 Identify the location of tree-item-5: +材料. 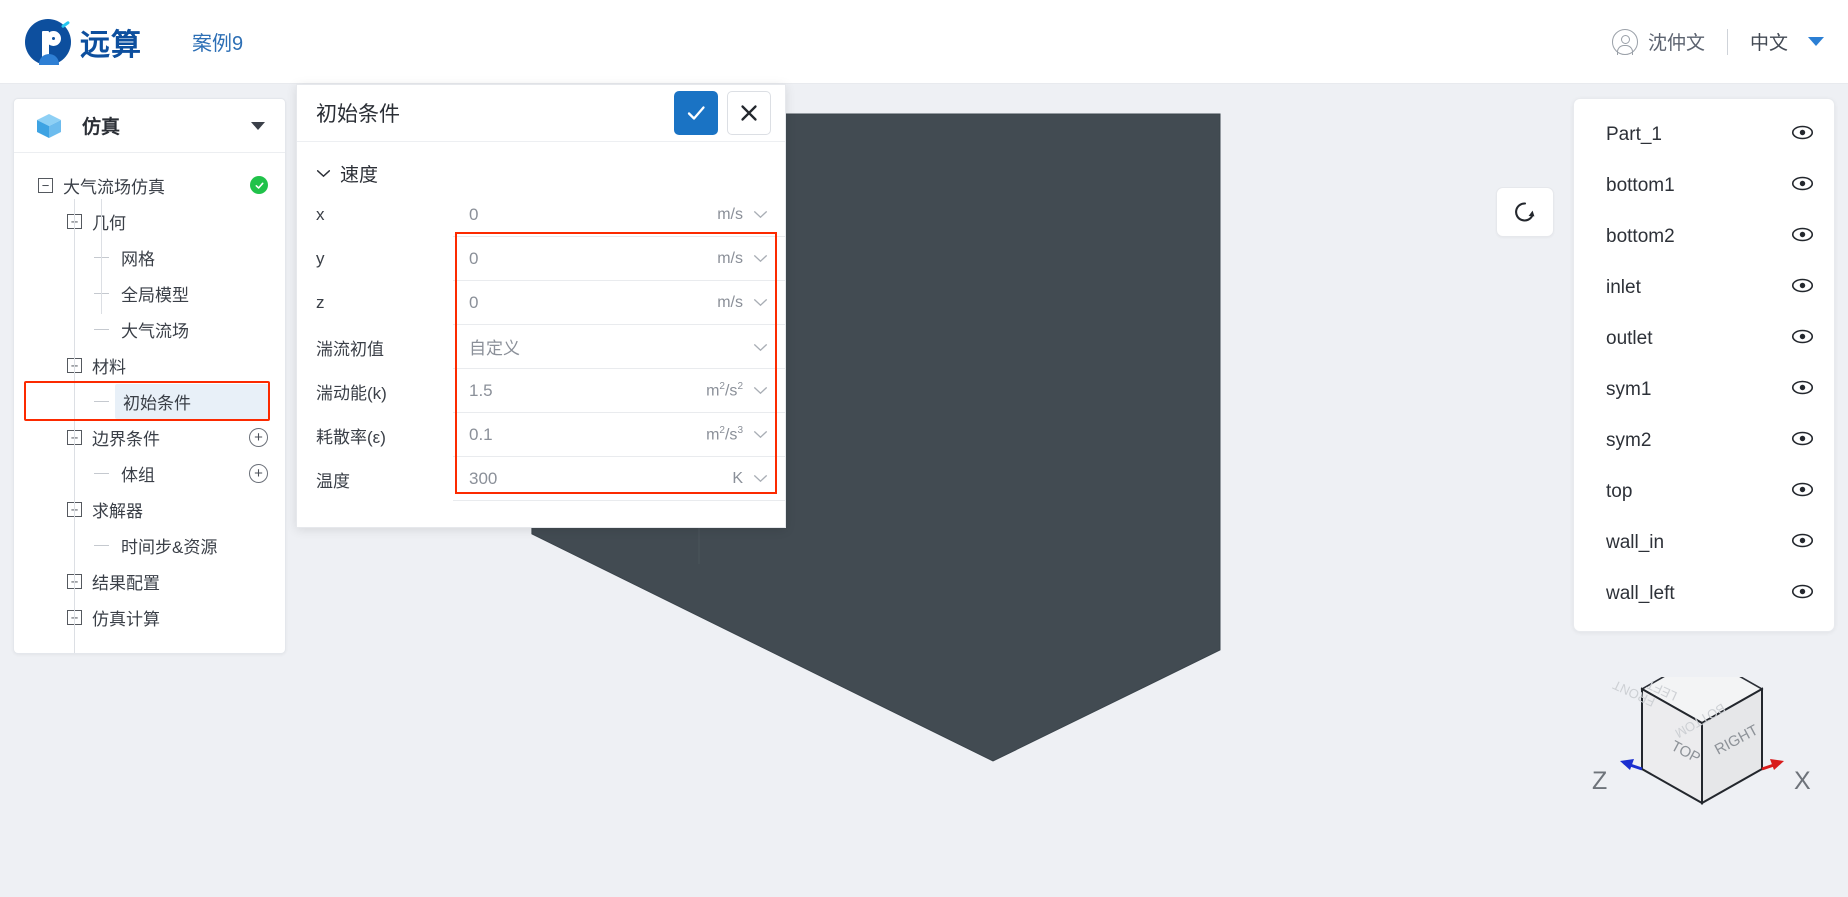
(149, 365).